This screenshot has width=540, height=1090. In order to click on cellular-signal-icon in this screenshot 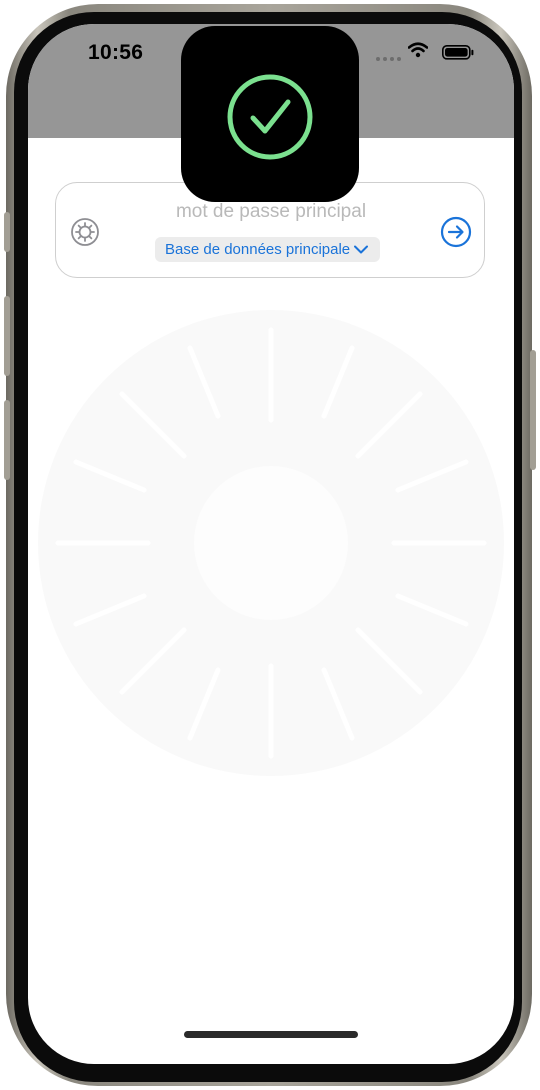, I will do `click(388, 59)`.